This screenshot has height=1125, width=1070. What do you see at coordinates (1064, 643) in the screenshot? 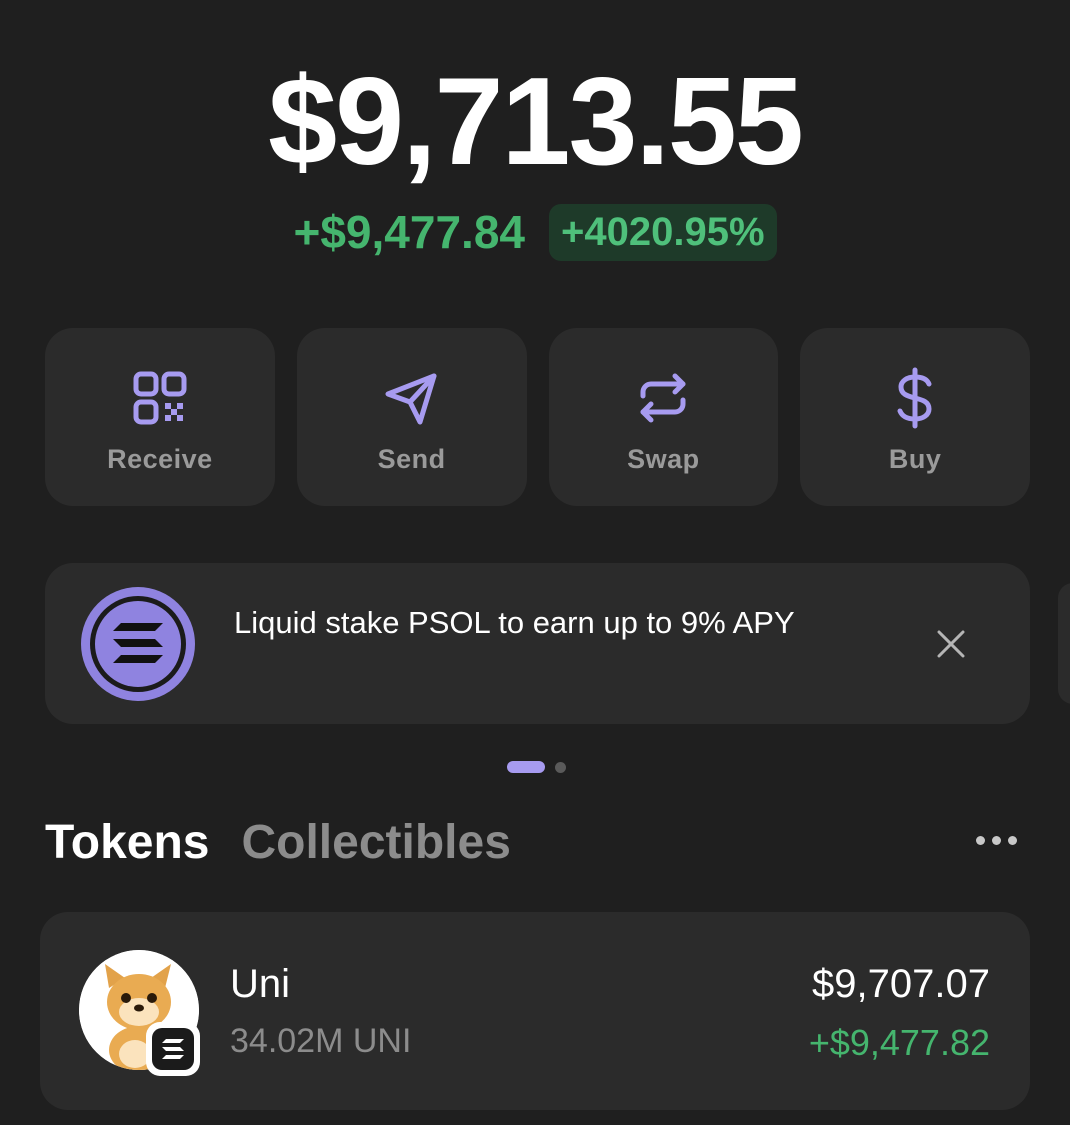
I see `next-banner-card-peek` at bounding box center [1064, 643].